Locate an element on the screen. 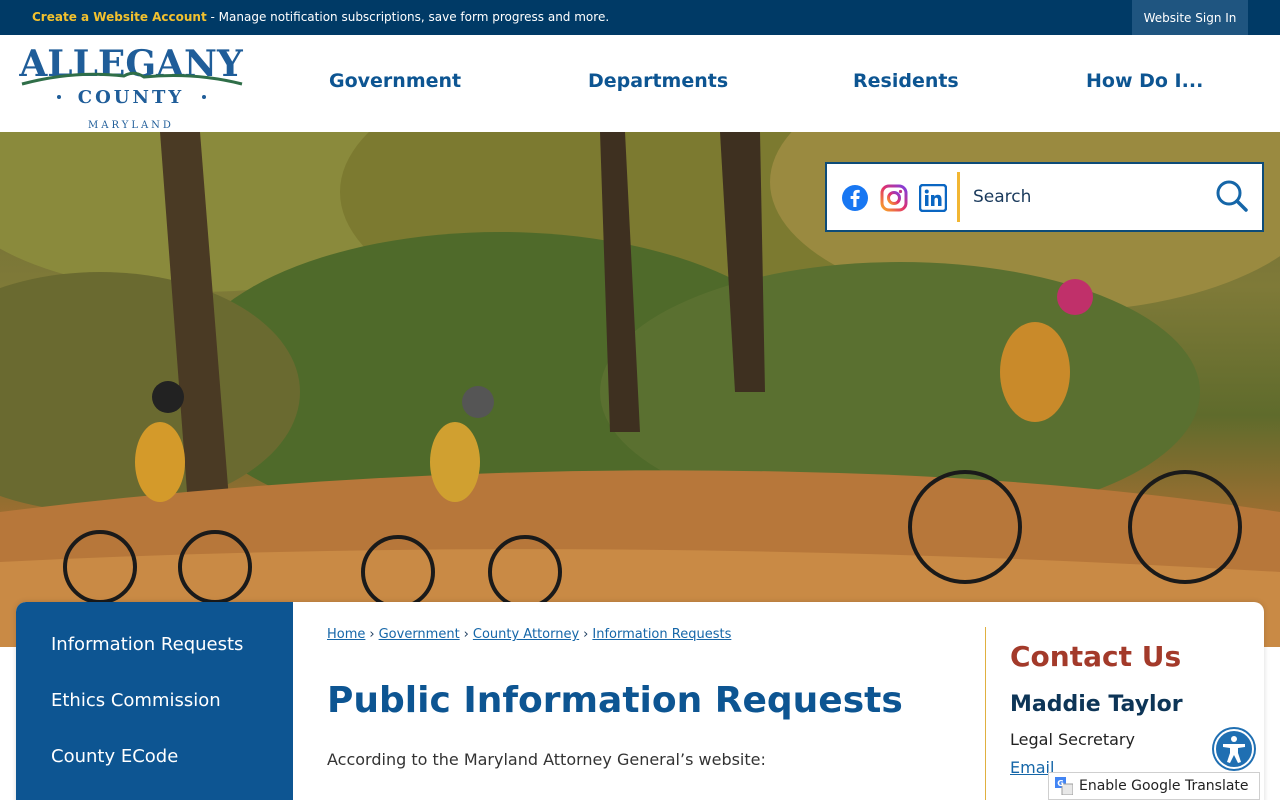 The height and width of the screenshot is (800, 1280). search-icon is located at coordinates (1232, 196).